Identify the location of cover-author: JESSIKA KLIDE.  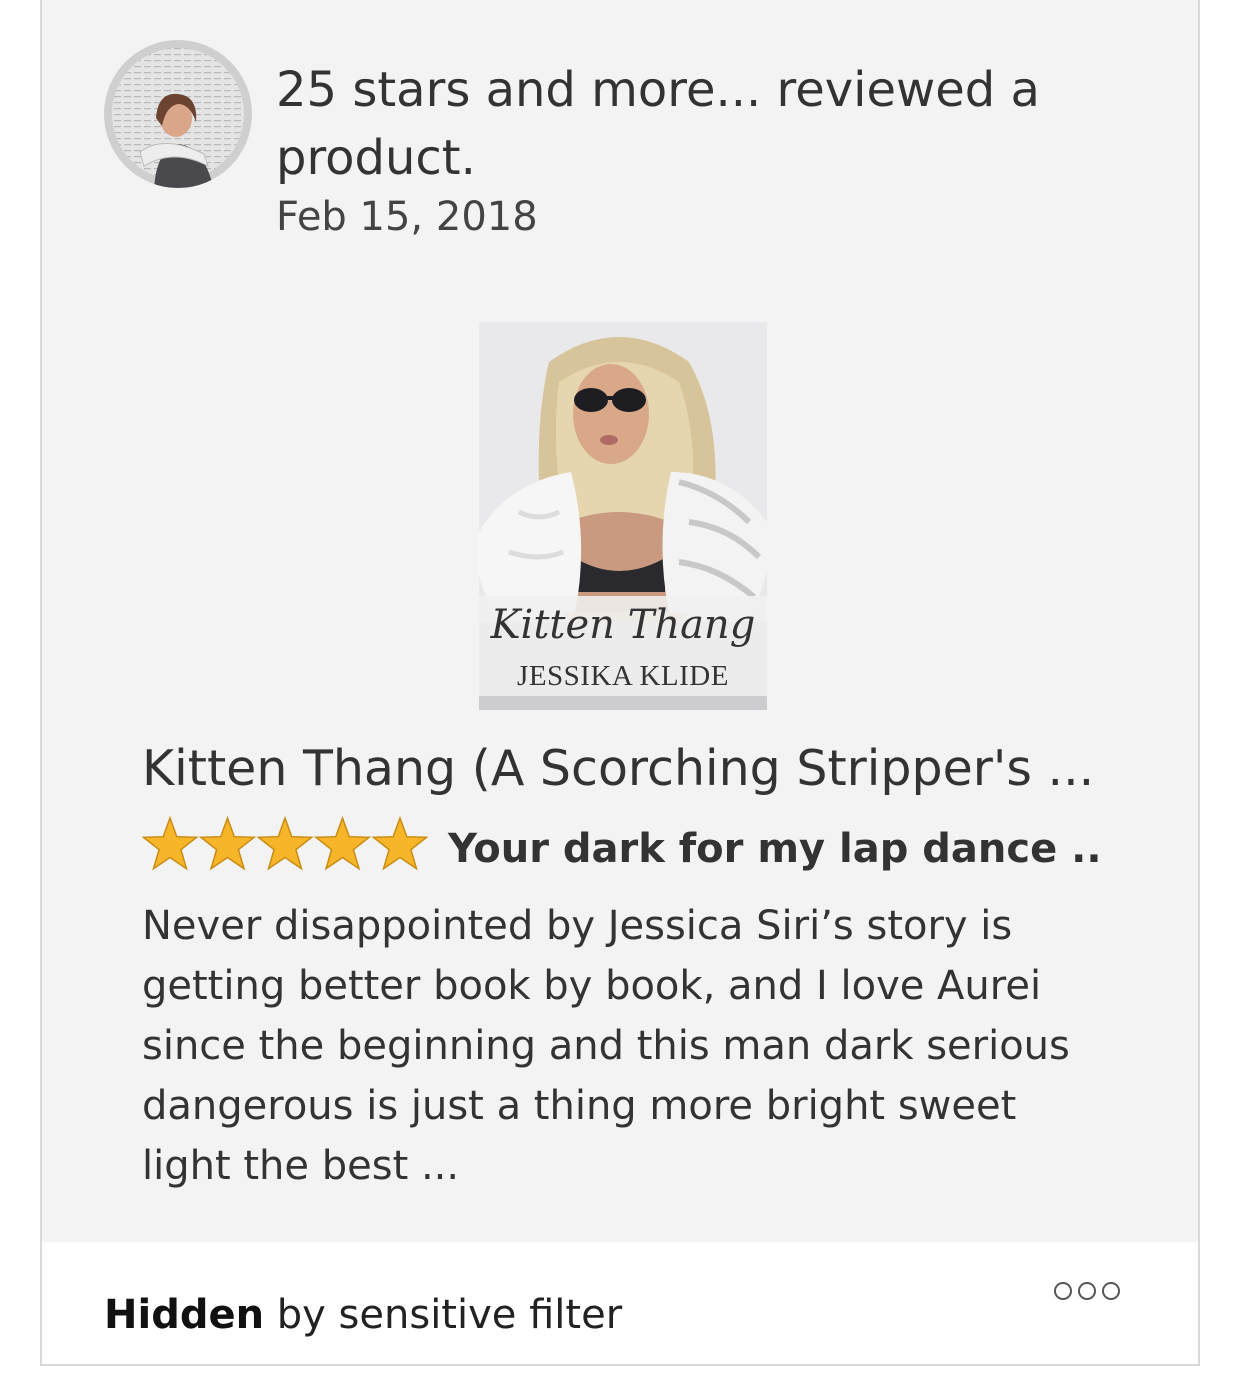
(623, 676).